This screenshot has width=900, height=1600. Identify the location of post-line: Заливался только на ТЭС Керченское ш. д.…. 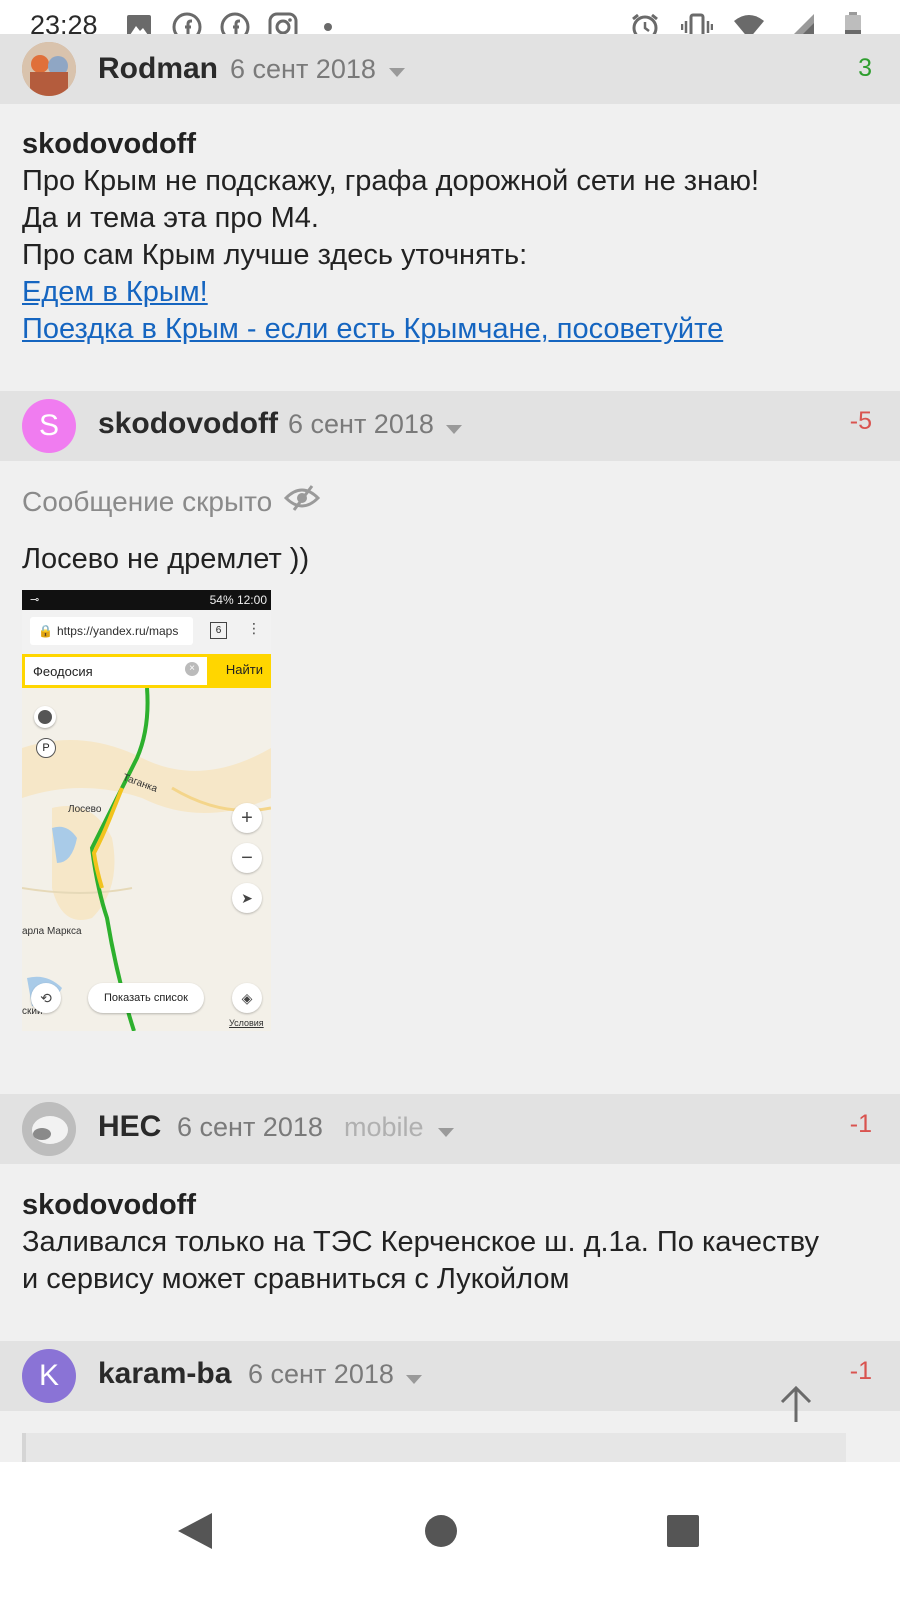
(421, 1242).